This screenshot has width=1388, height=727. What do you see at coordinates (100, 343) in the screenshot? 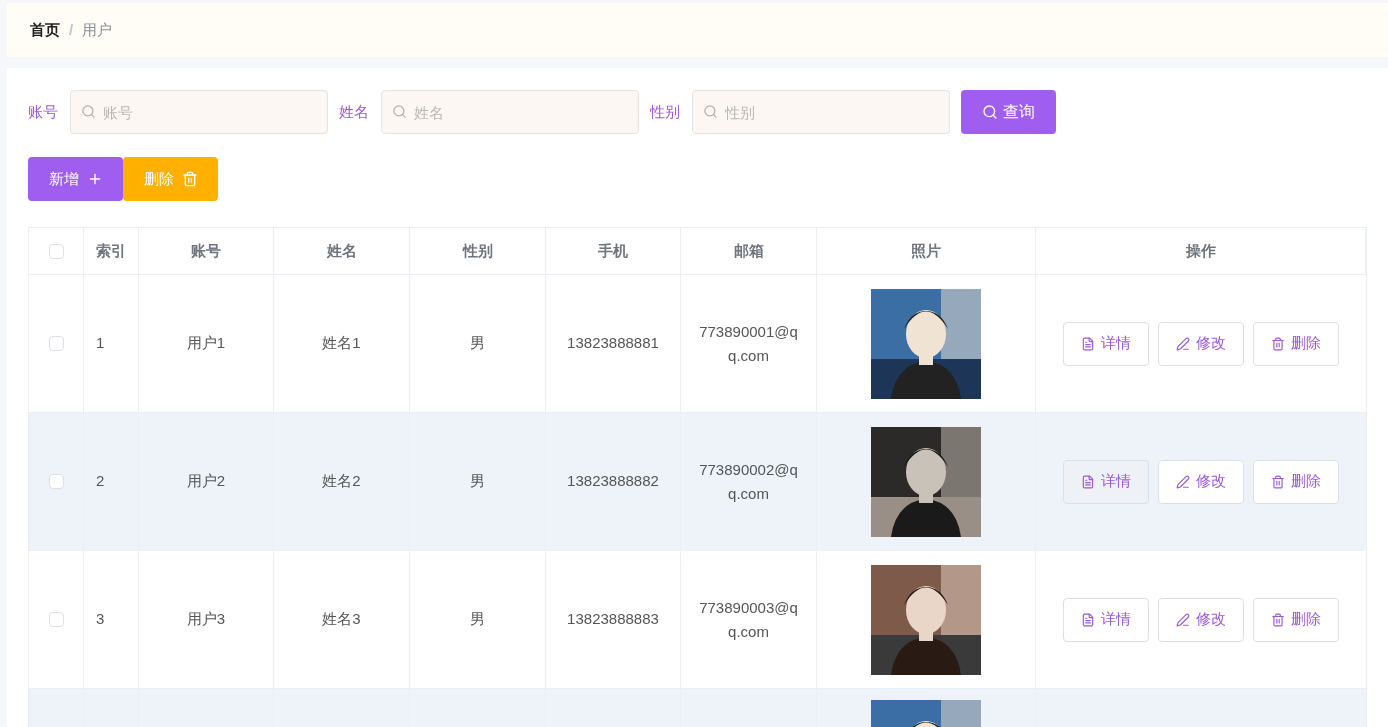
I see `table-cell-text: 1` at bounding box center [100, 343].